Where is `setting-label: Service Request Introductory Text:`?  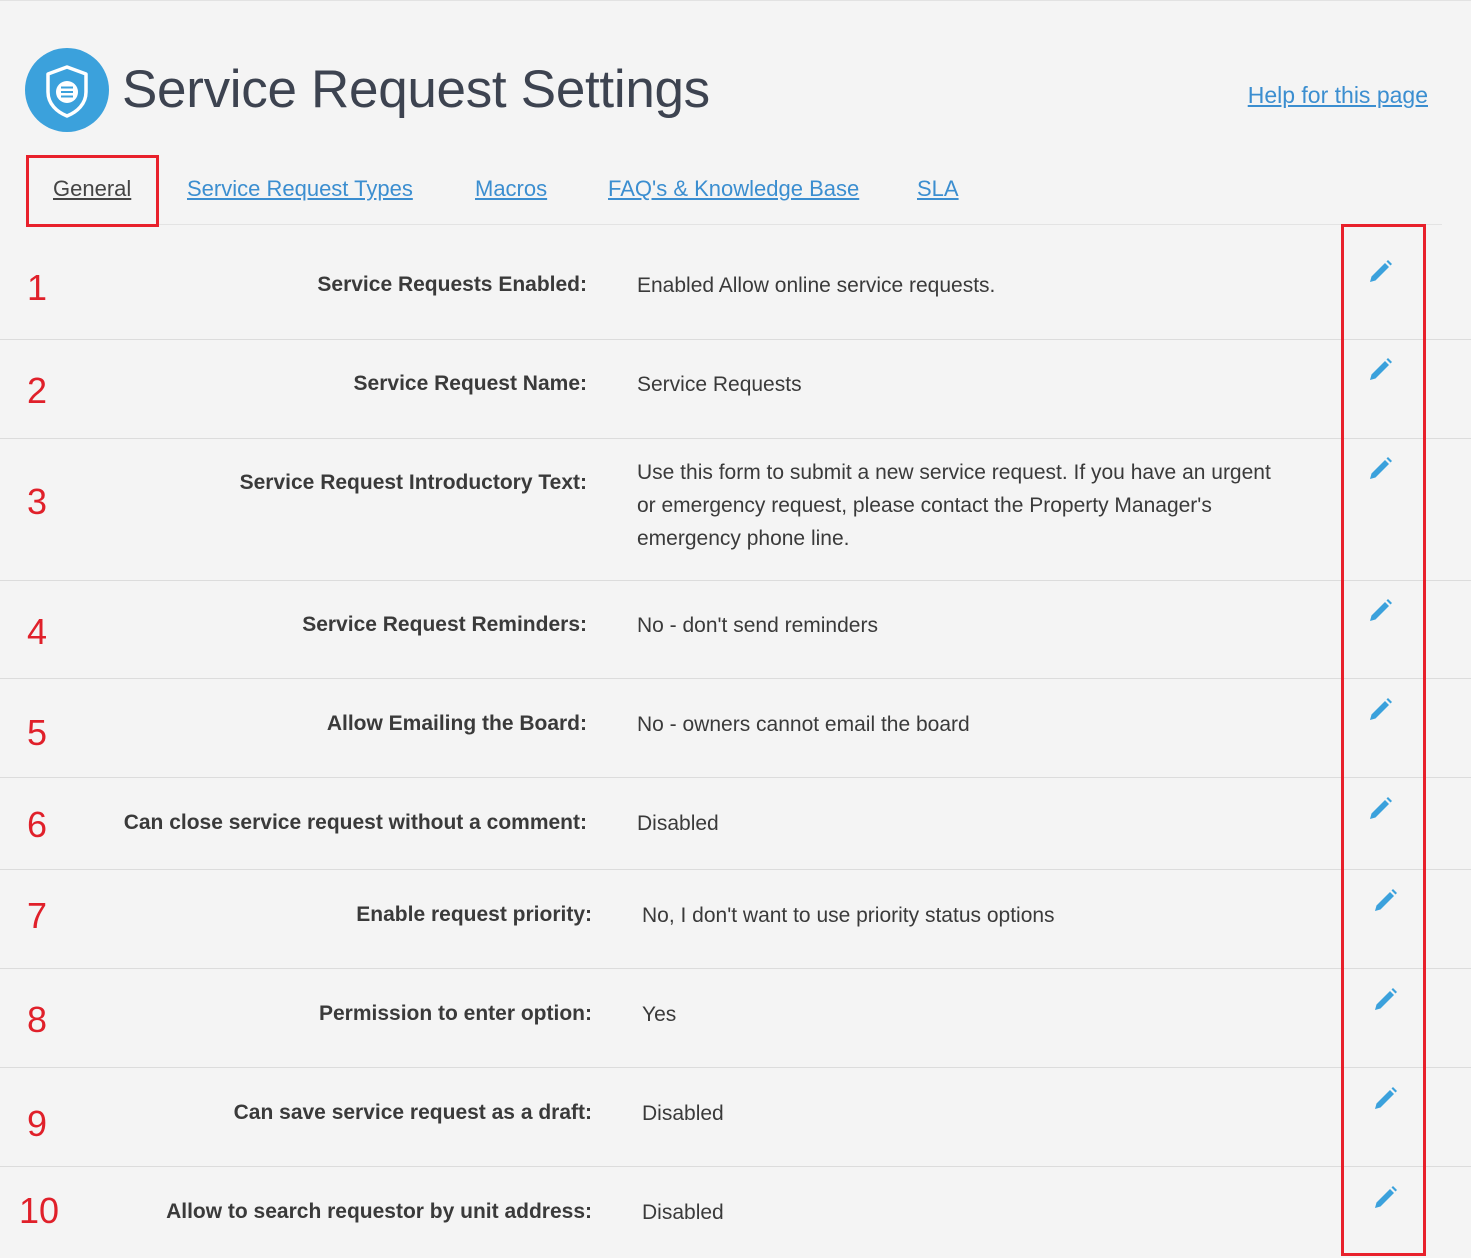 setting-label: Service Request Introductory Text: is located at coordinates (413, 482).